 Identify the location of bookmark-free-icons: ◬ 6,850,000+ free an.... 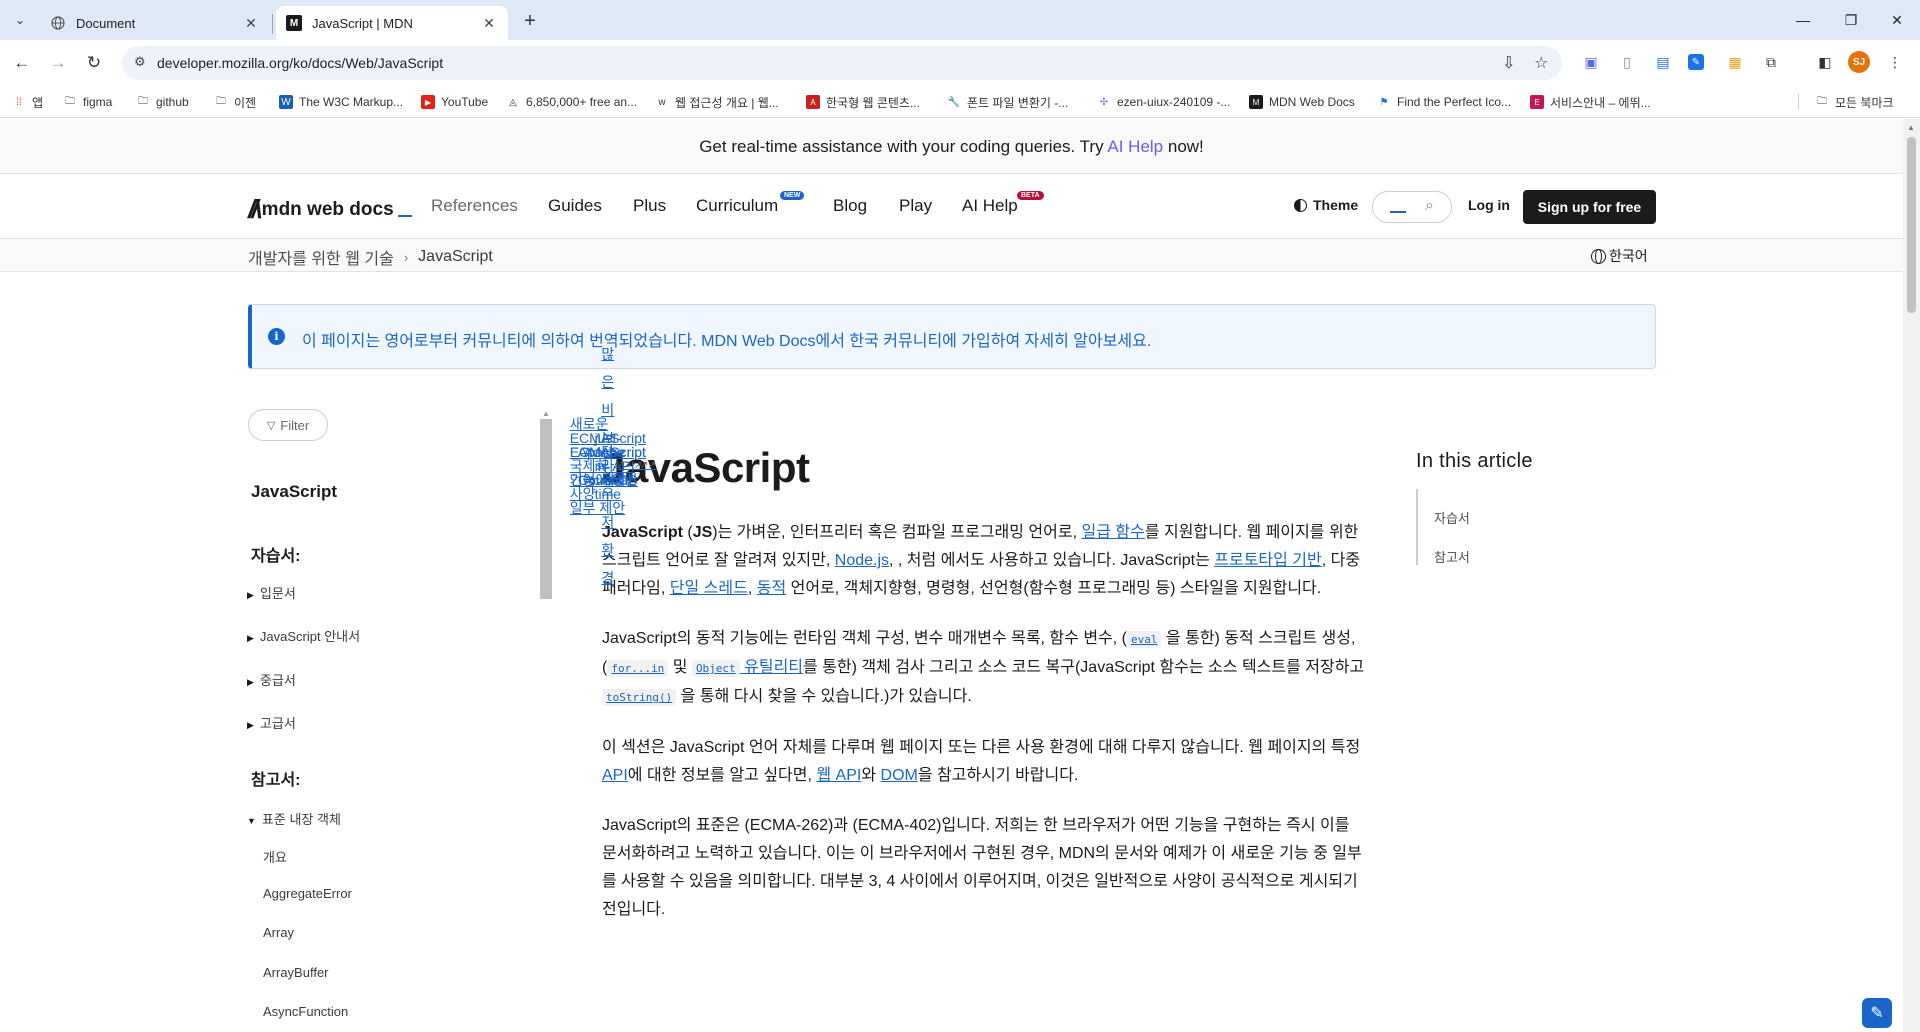
(571, 102).